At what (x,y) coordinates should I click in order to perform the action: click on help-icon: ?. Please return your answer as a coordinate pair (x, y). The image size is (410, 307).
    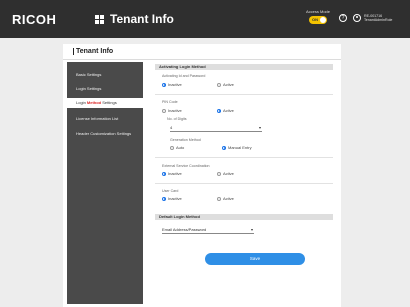
    Looking at the image, I should click on (343, 18).